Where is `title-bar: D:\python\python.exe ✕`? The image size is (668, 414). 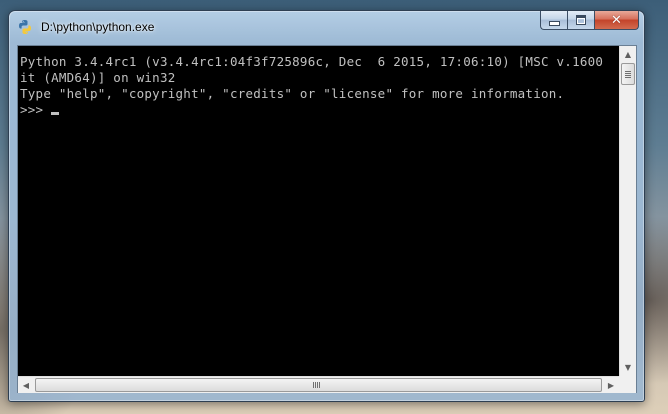 title-bar: D:\python\python.exe ✕ is located at coordinates (326, 28).